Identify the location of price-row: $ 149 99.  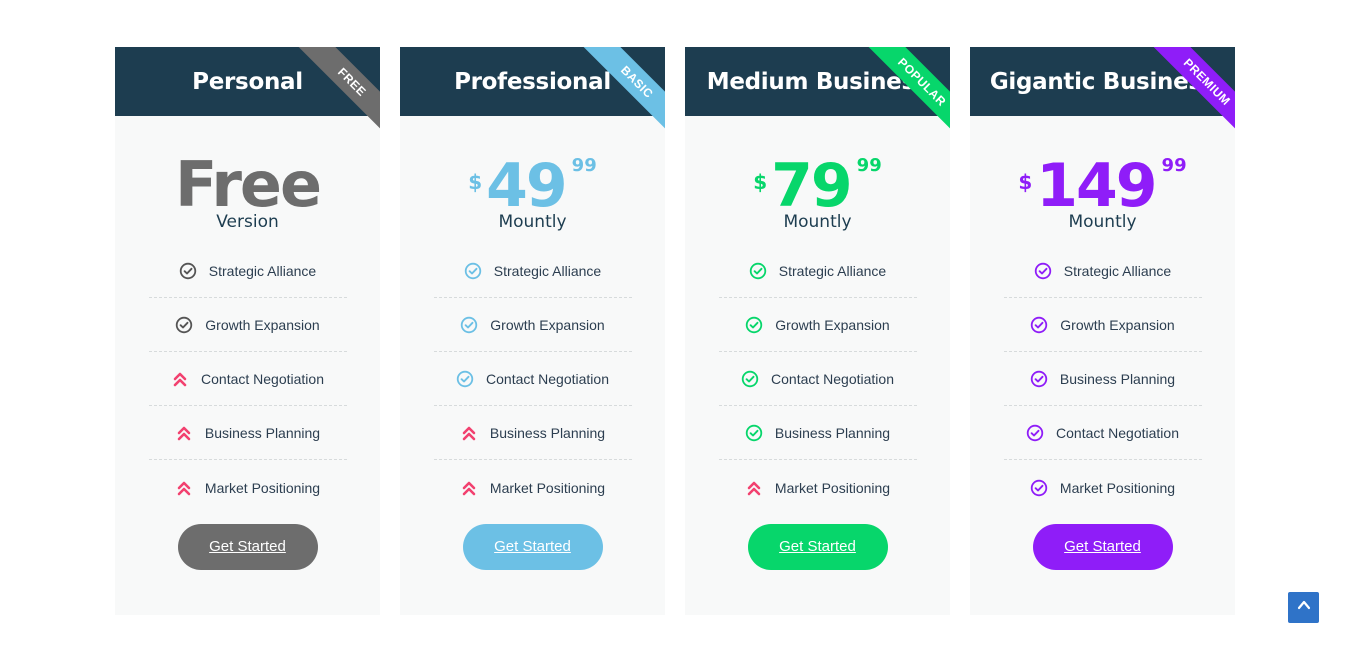
(1102, 186).